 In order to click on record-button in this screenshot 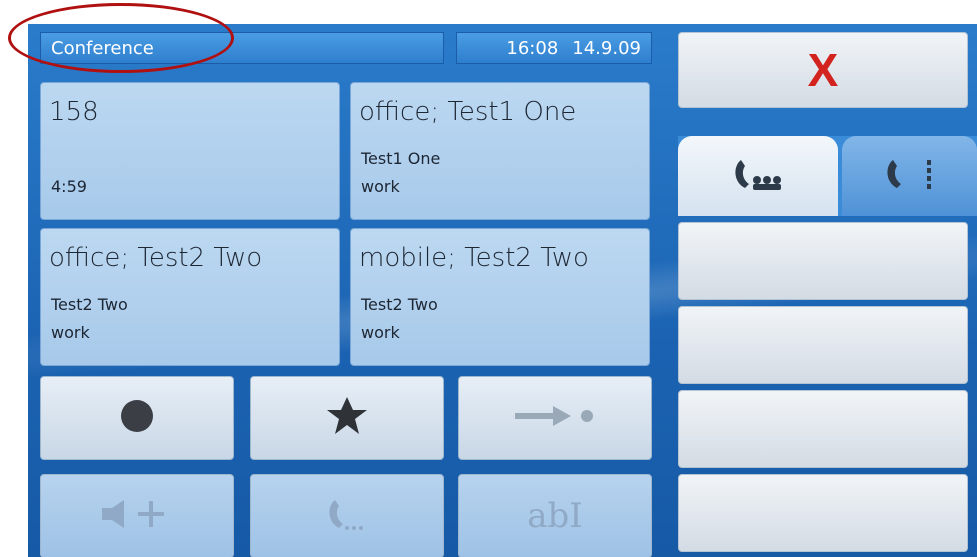, I will do `click(137, 418)`.